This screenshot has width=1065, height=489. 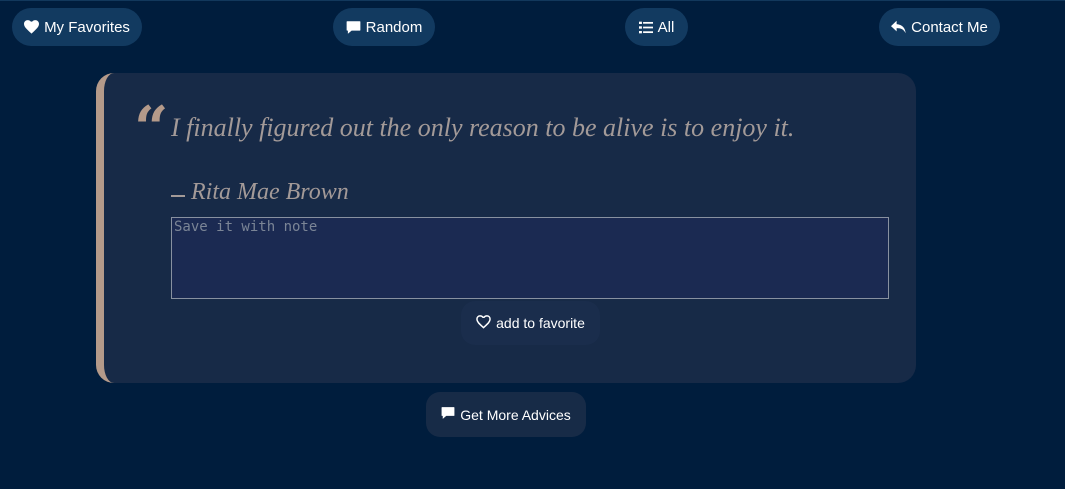 I want to click on get-more-advices-button: Get More Advices, so click(x=506, y=414).